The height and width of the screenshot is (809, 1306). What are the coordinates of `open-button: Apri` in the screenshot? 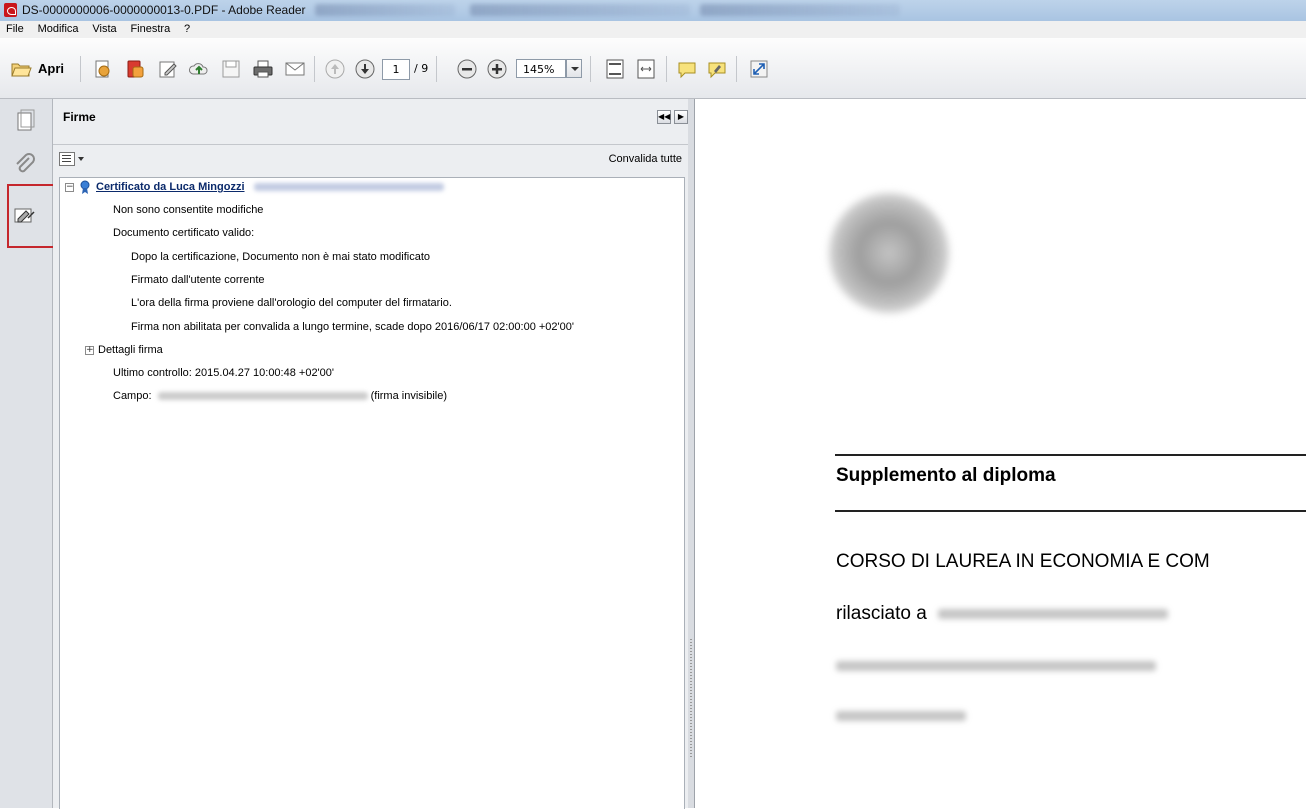 It's located at (51, 68).